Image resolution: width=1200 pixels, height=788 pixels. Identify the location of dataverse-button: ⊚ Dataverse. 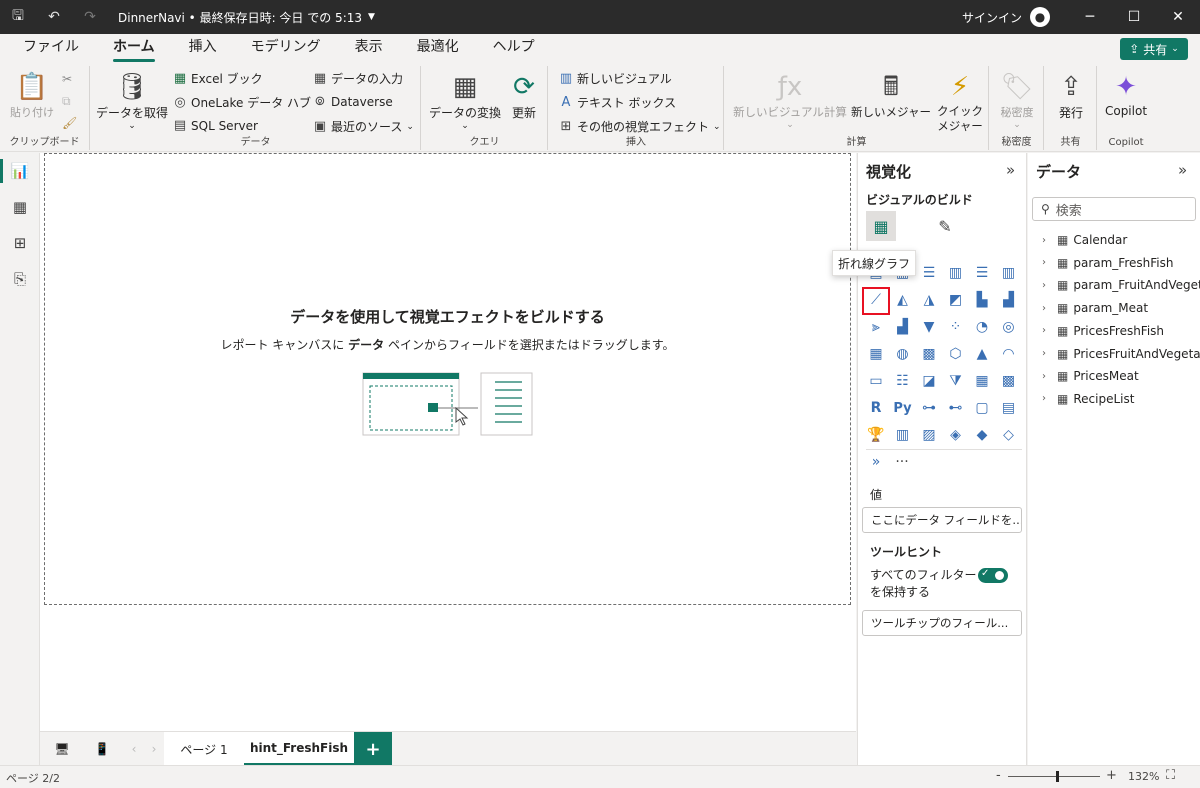
(353, 101).